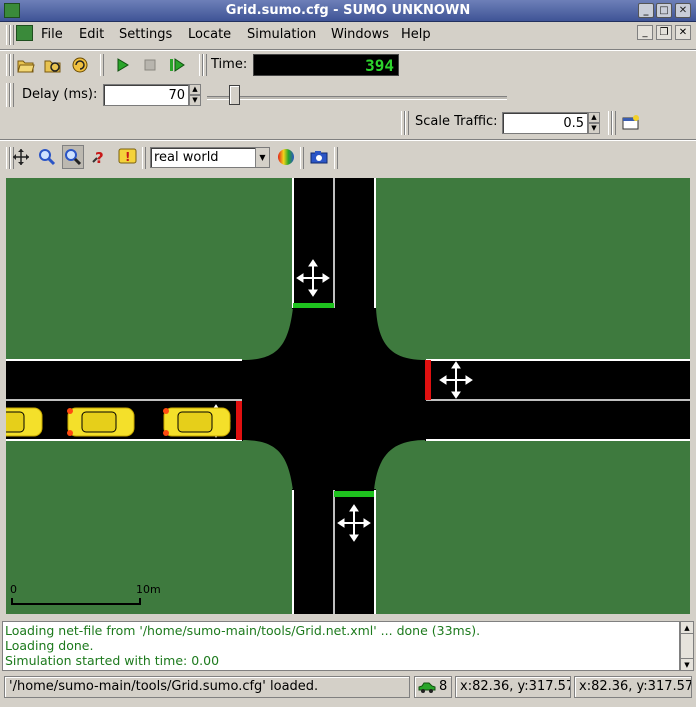  Describe the element at coordinates (10, 35) in the screenshot. I see `menu-grip` at that location.